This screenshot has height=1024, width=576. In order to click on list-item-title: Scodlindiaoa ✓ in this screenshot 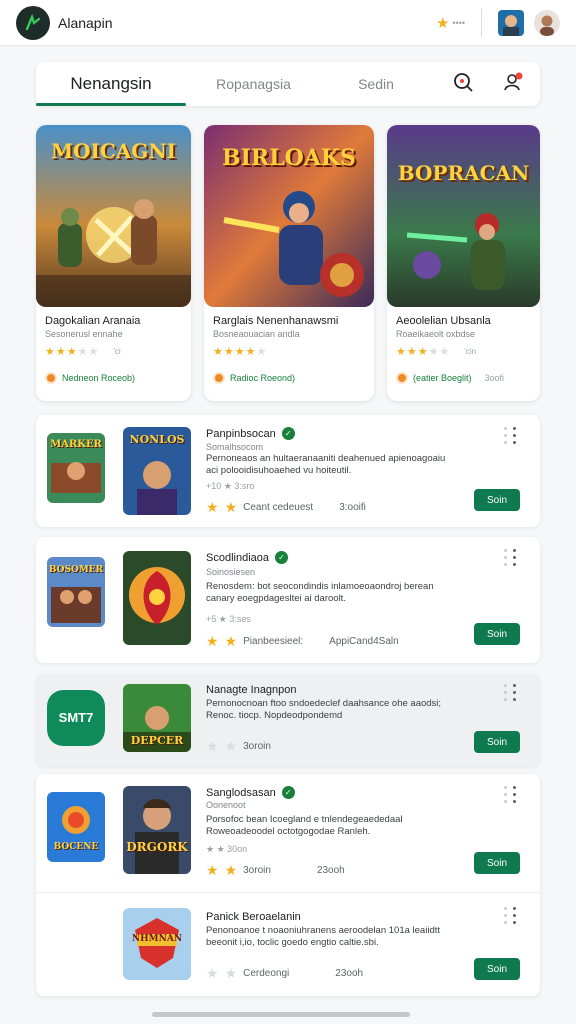, I will do `click(247, 557)`.